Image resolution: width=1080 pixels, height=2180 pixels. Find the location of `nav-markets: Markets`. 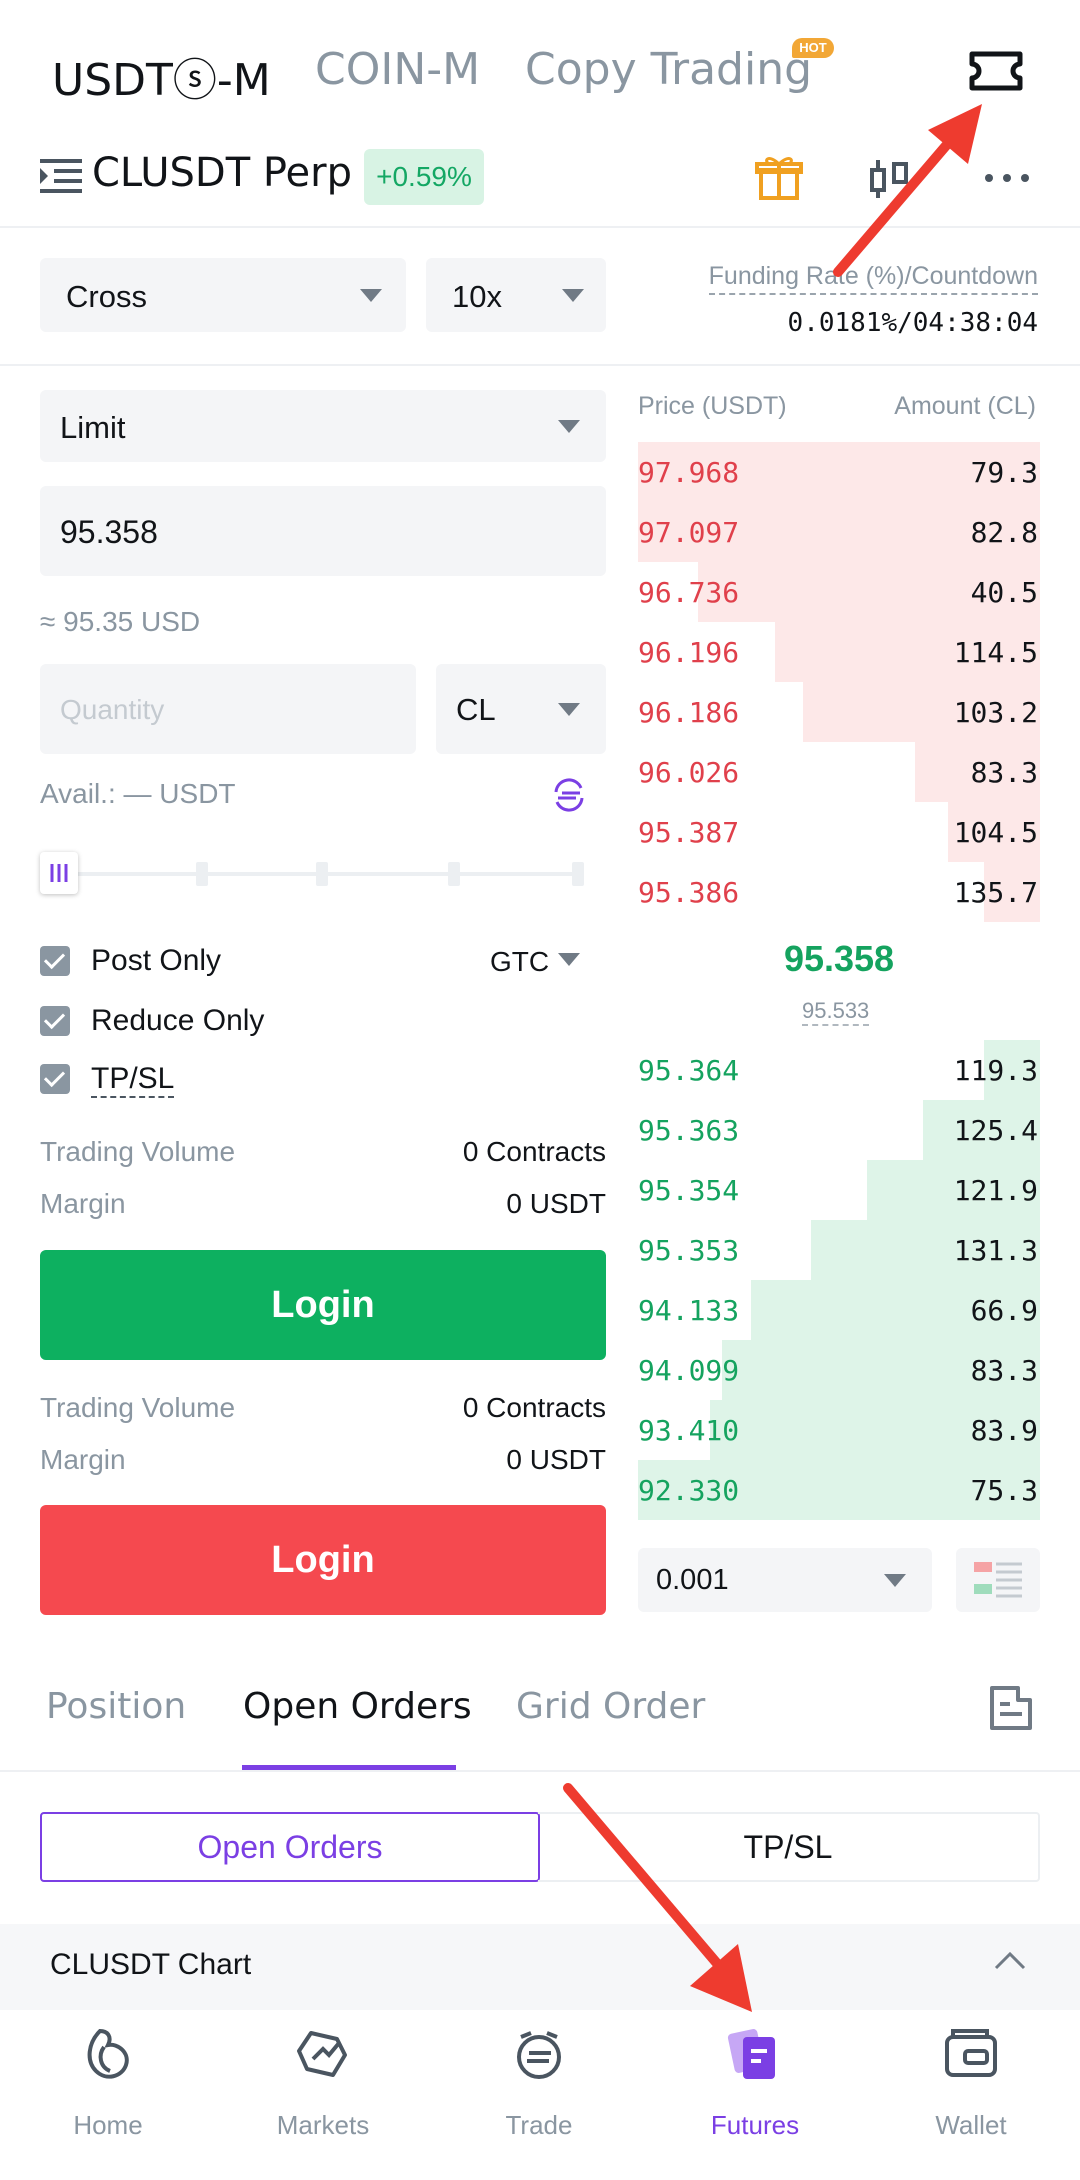

nav-markets: Markets is located at coordinates (323, 2085).